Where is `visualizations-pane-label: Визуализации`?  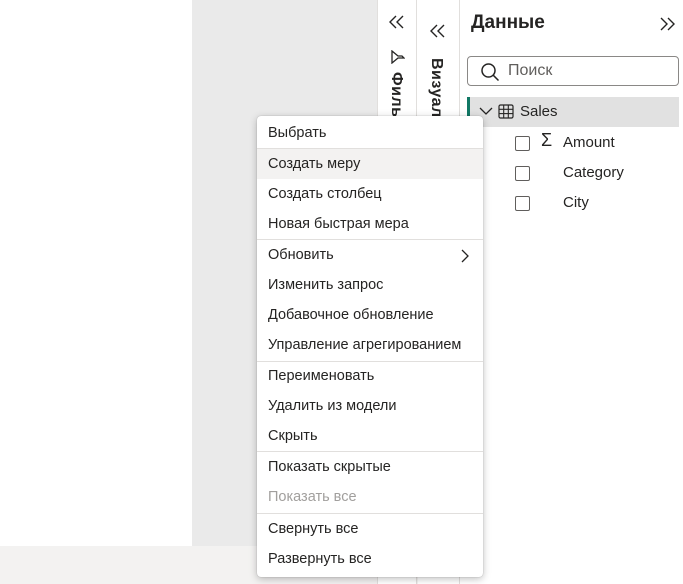 visualizations-pane-label: Визуализации is located at coordinates (436, 88).